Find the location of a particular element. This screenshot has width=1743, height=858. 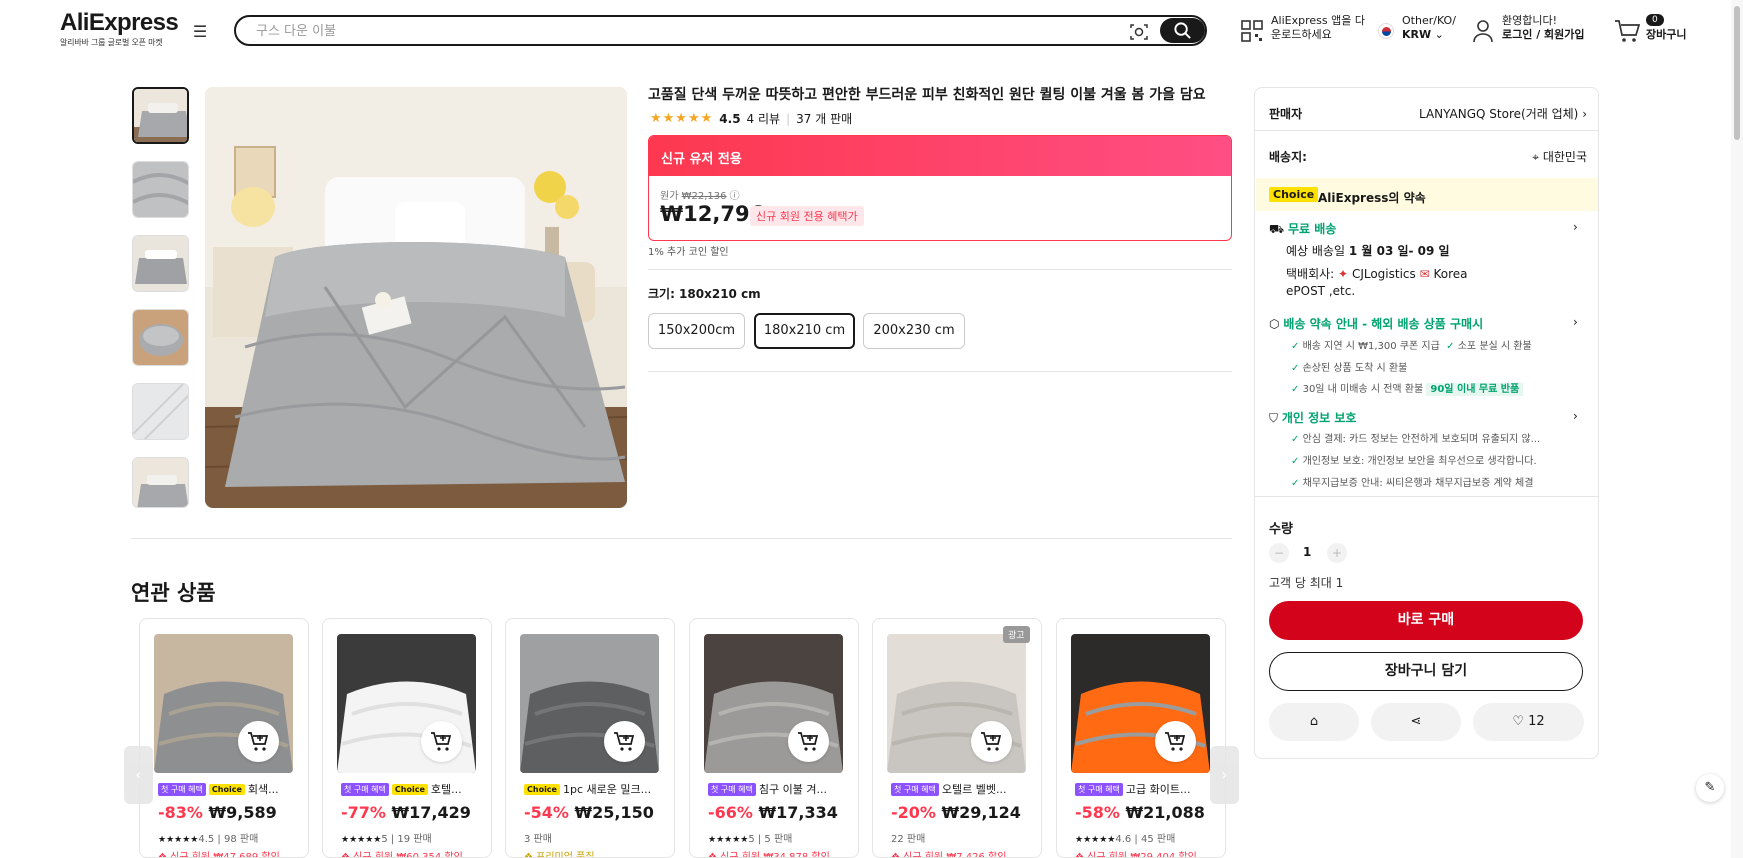

promo-flame-icon: ❖ is located at coordinates (345, 855).